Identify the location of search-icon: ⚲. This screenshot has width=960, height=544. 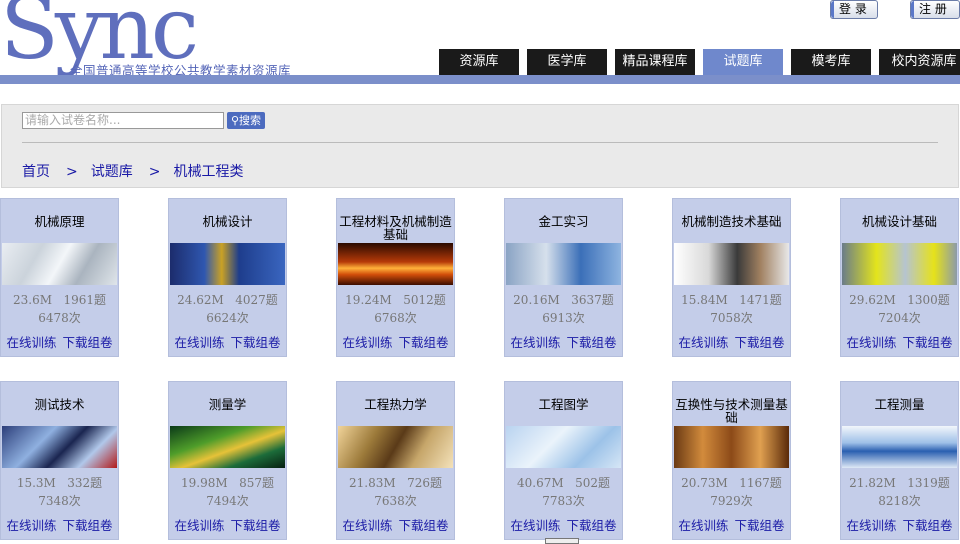
(235, 120).